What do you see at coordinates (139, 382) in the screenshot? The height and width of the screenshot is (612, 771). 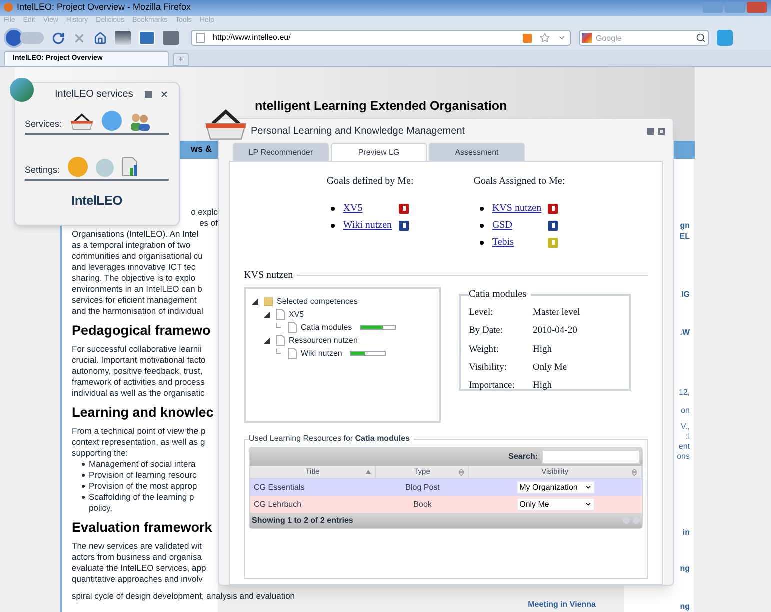 I see `paragraph-line: framework of activities and process` at bounding box center [139, 382].